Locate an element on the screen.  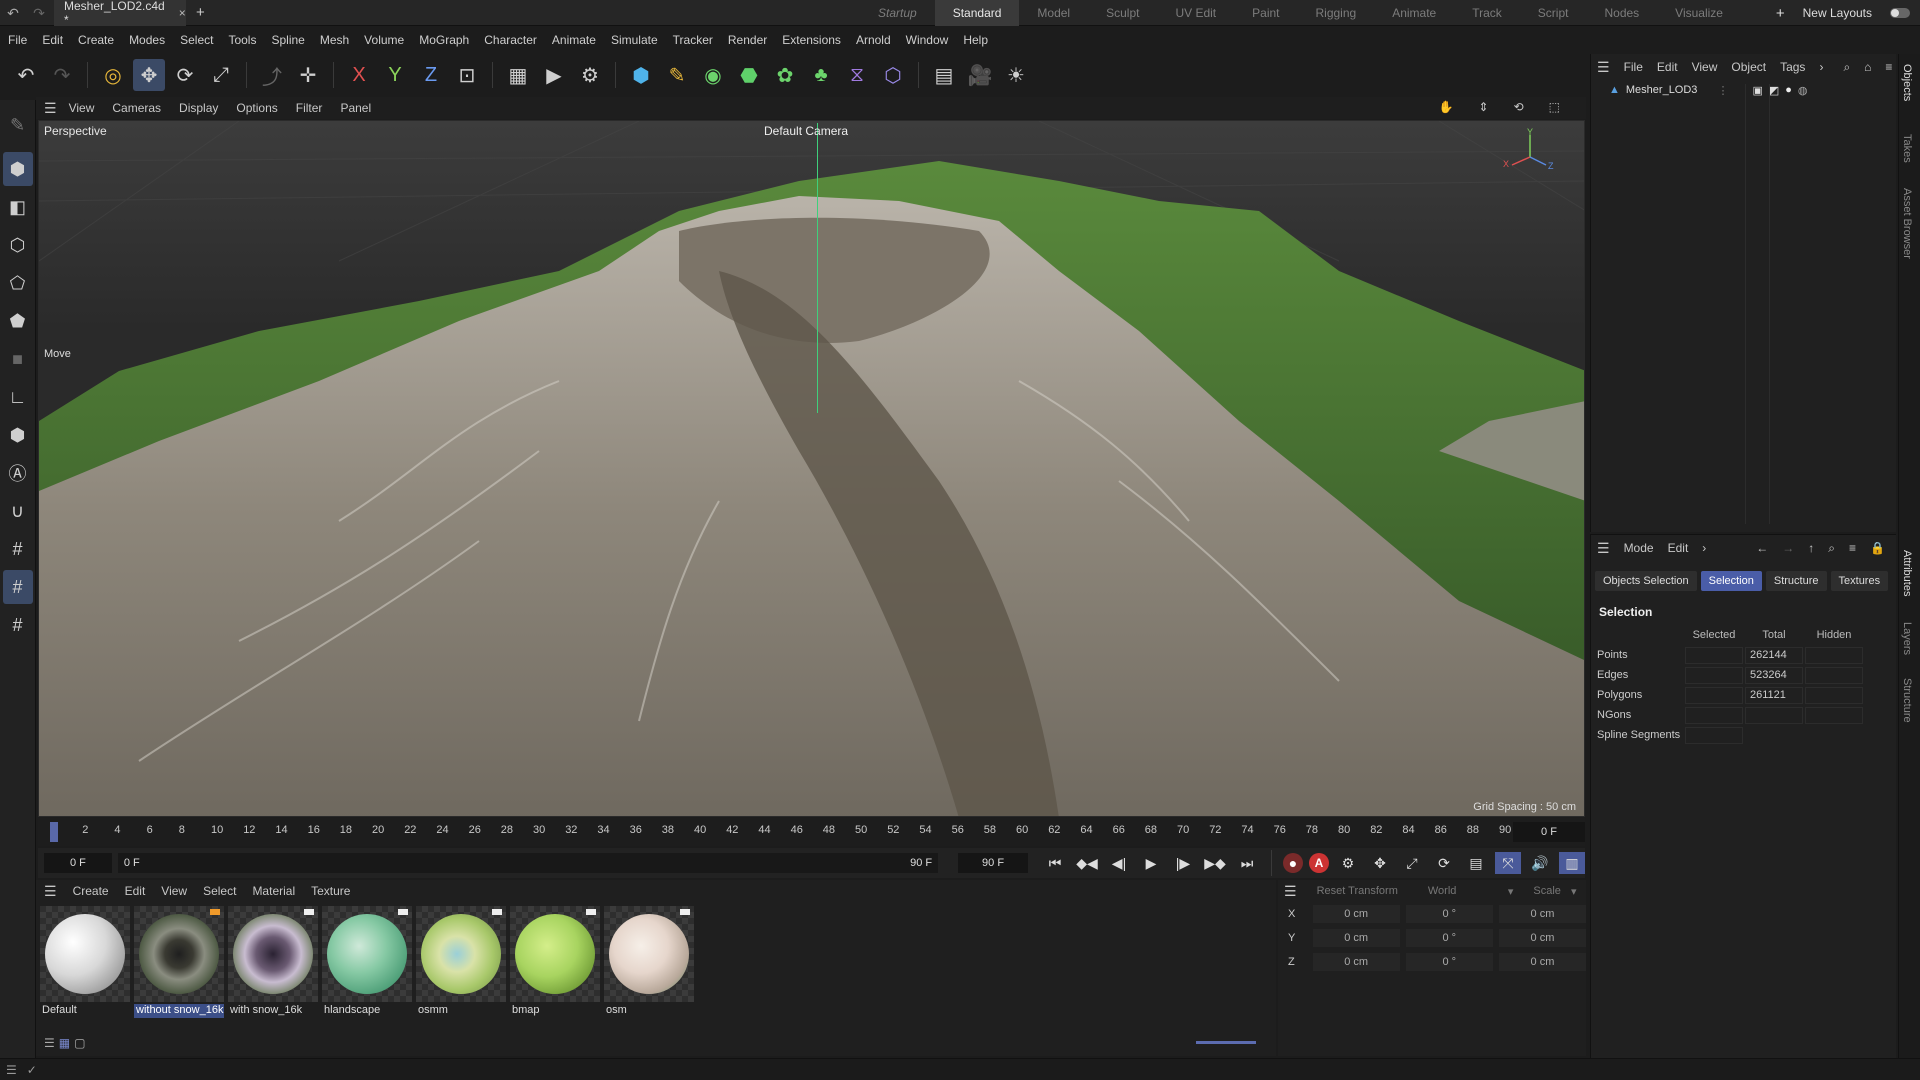
texture-mode-icon: ◧ is located at coordinates (18, 207).